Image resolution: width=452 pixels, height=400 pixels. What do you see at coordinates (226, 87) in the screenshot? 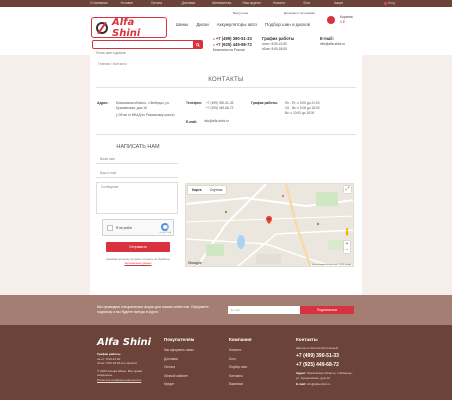
I see `divider` at bounding box center [226, 87].